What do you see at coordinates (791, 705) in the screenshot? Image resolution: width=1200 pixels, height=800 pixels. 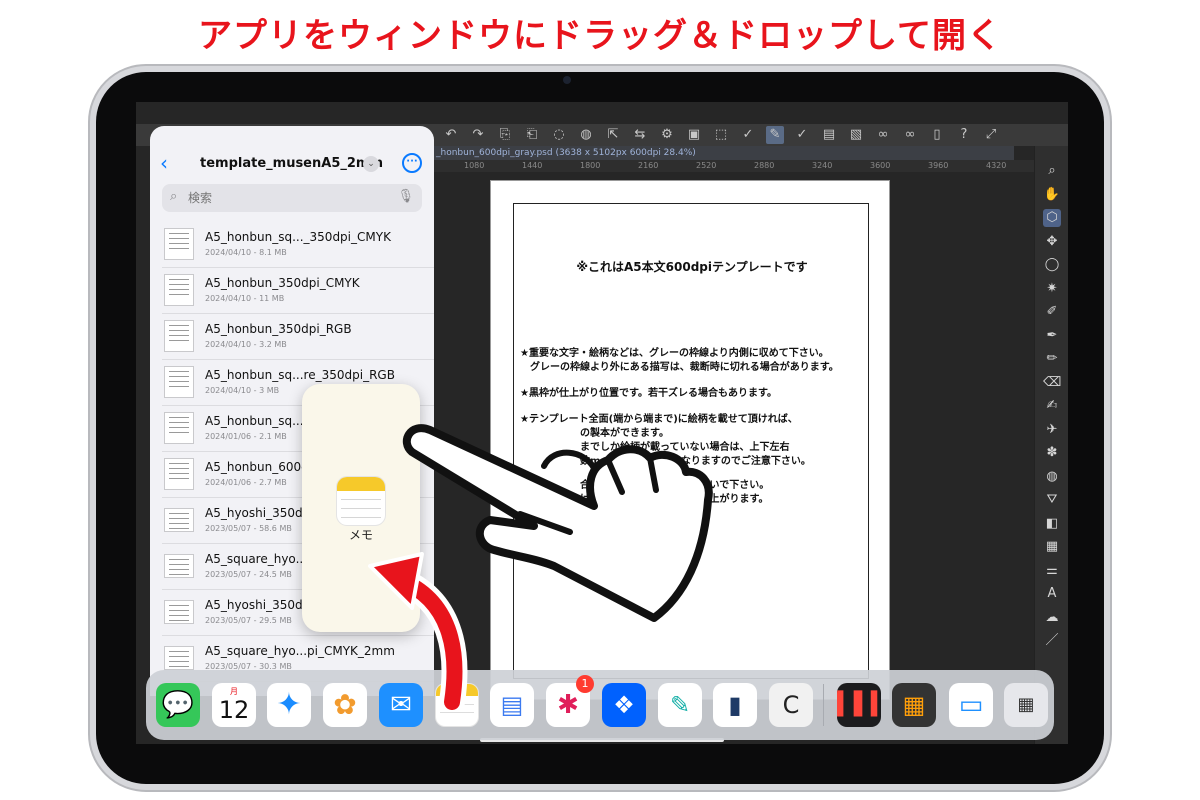 I see `clip-studio-icon: C` at bounding box center [791, 705].